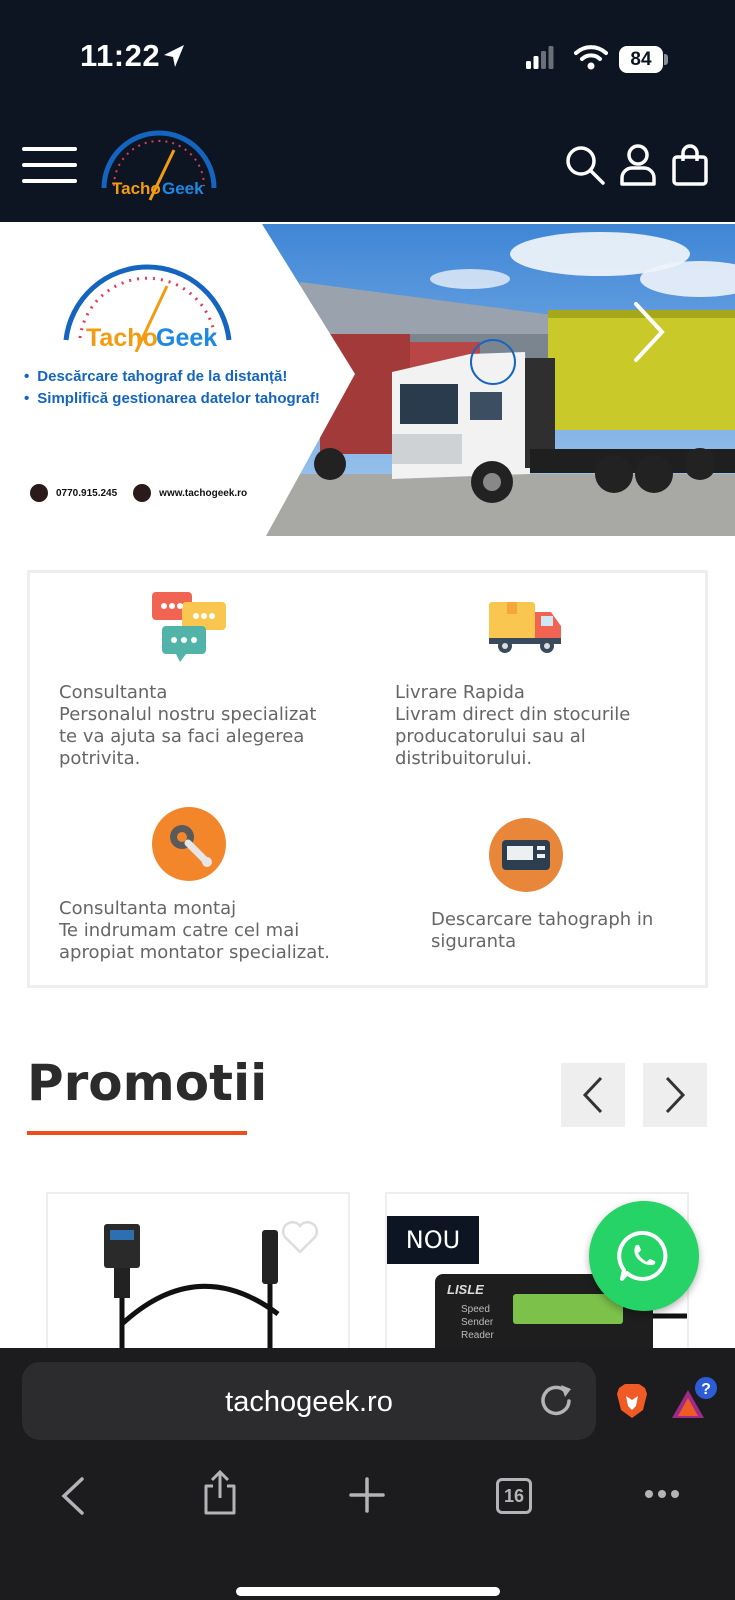 Image resolution: width=735 pixels, height=1600 pixels. Describe the element at coordinates (460, 692) in the screenshot. I see `feature-title: Livrare Rapida` at that location.